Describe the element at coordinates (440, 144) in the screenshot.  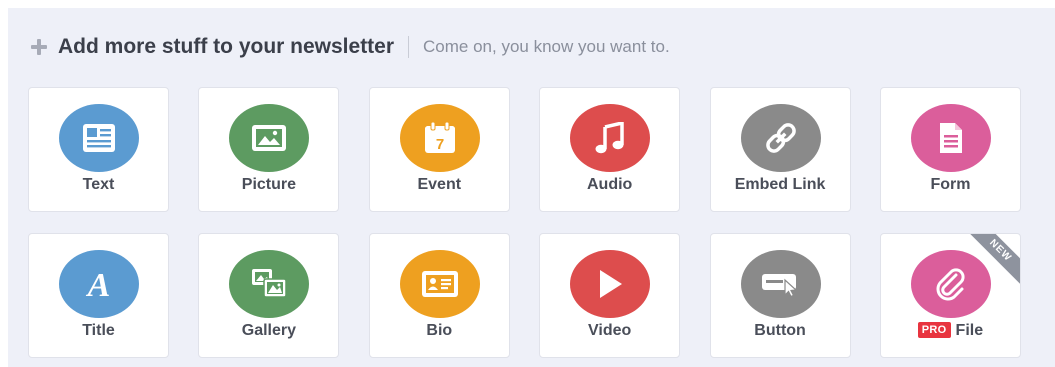
I see `svg-text: 7` at that location.